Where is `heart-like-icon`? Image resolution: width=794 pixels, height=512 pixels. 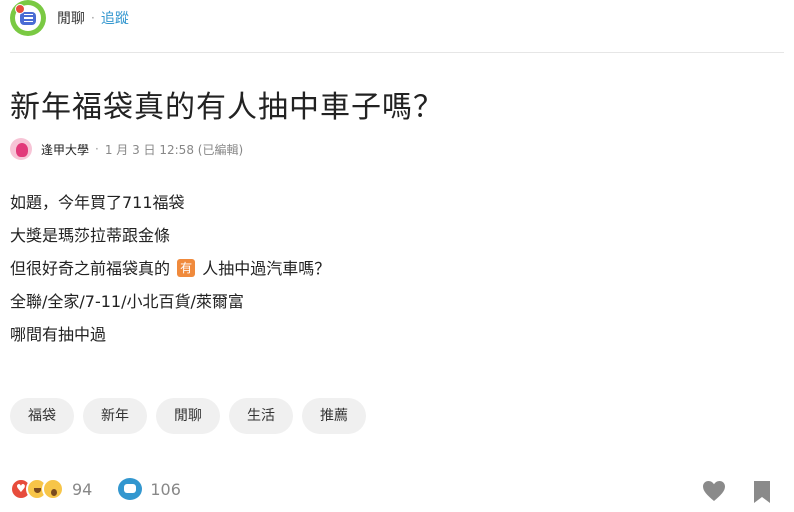
heart-like-icon is located at coordinates (714, 491).